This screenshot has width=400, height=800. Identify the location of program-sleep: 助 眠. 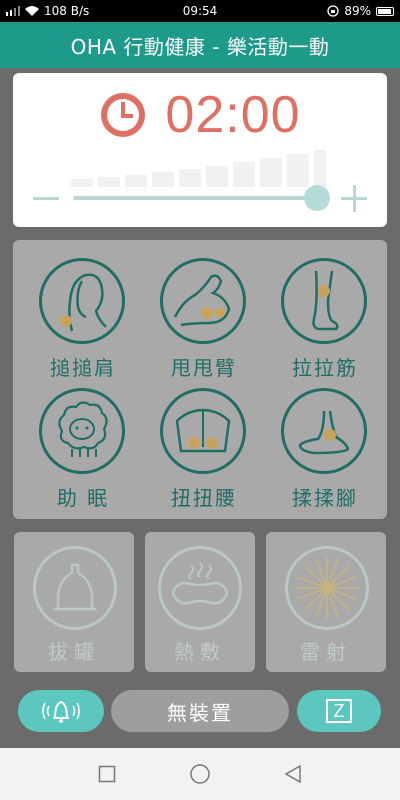
(83, 445).